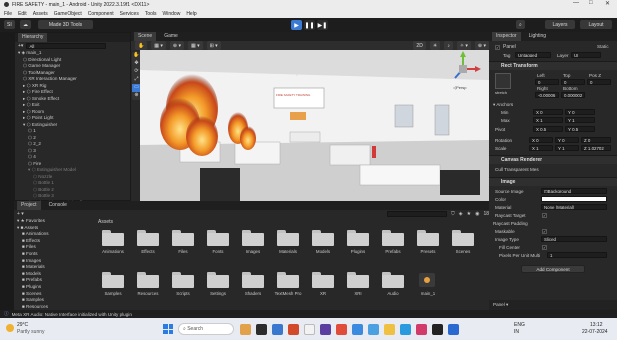 The width and height of the screenshot is (617, 340). I want to click on anchor-max-x: X 1, so click(548, 120).